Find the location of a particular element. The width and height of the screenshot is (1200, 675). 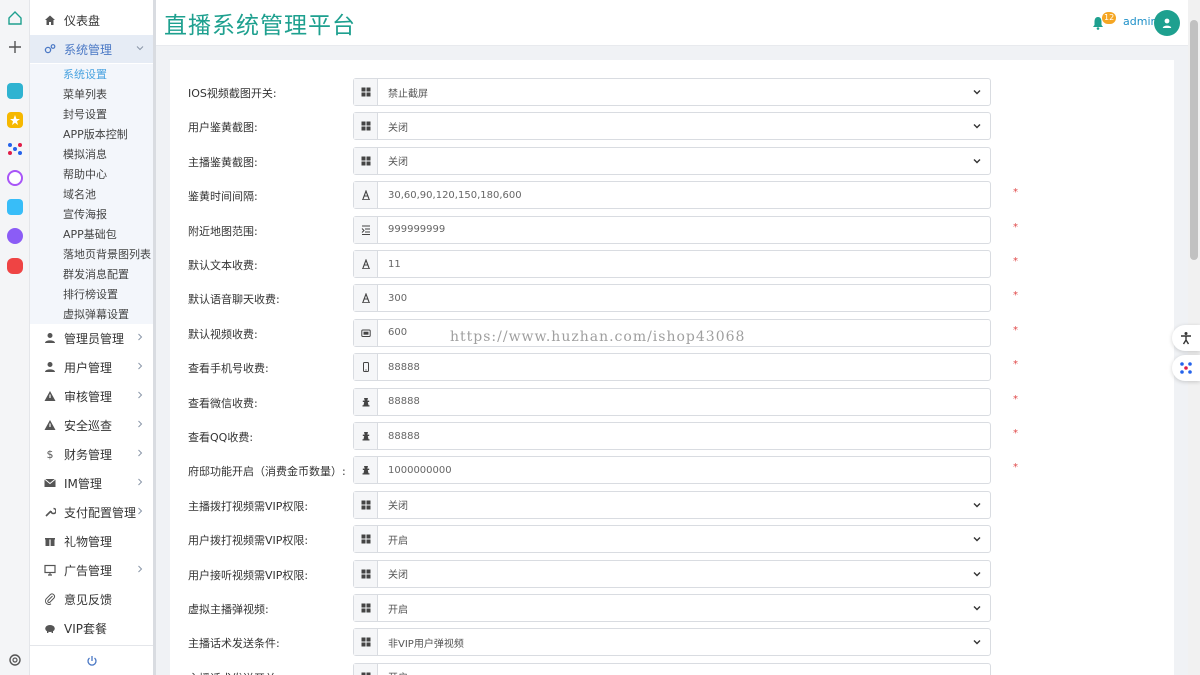

field-label: 默认语音聊天收费: is located at coordinates (234, 300).